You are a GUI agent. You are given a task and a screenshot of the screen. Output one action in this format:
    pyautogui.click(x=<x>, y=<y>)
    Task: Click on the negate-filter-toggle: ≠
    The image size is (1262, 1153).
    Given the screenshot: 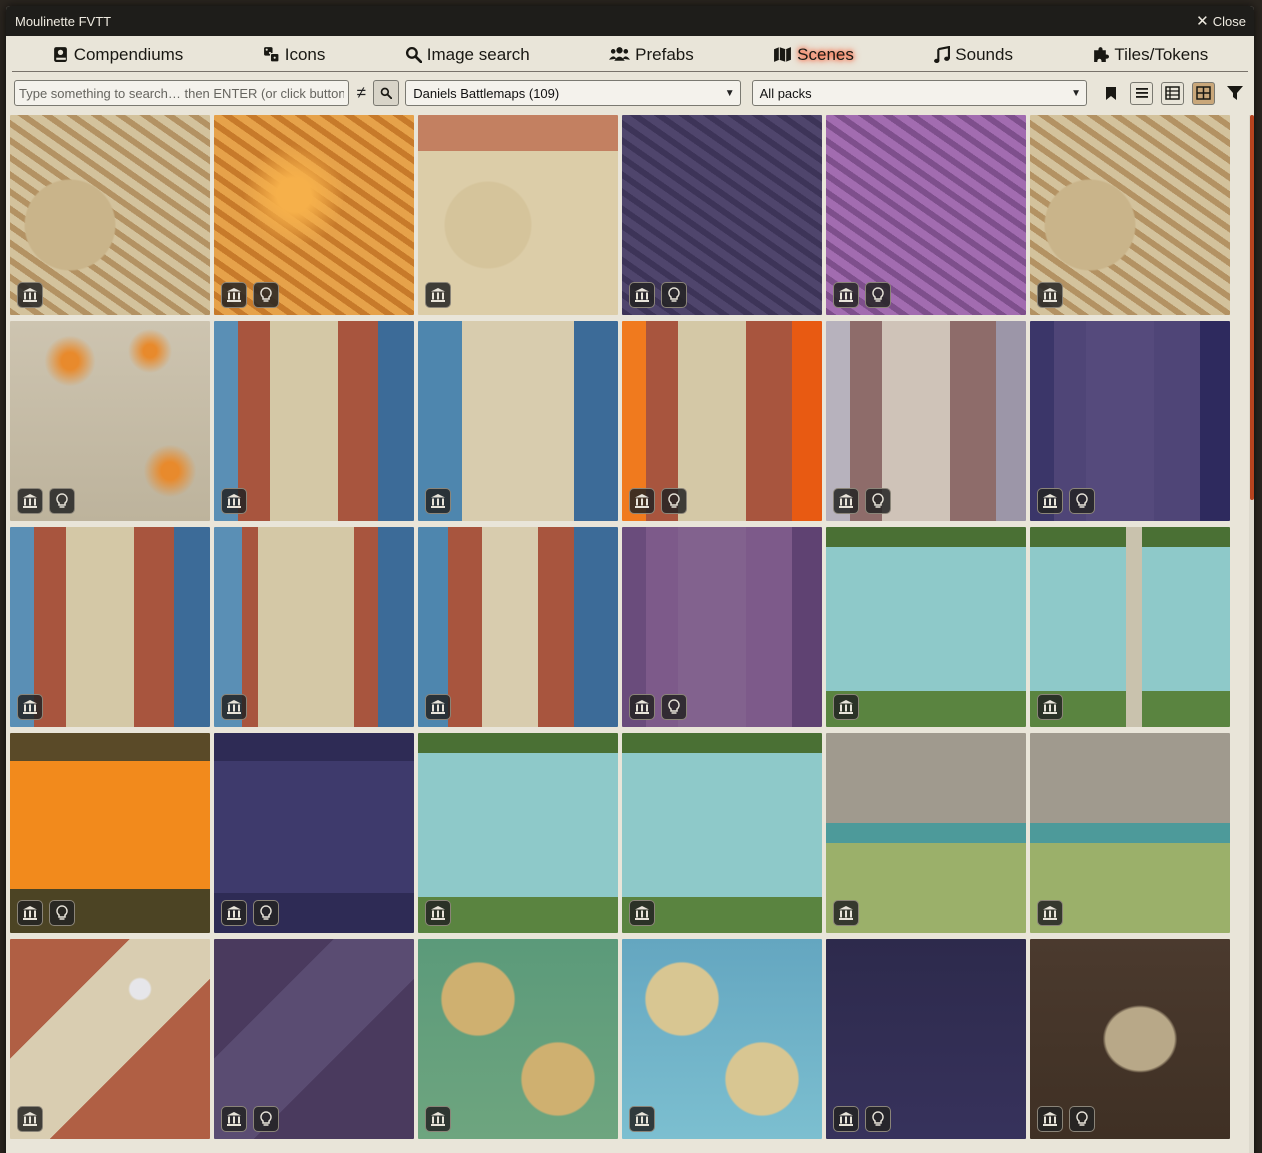 What is the action you would take?
    pyautogui.click(x=361, y=93)
    